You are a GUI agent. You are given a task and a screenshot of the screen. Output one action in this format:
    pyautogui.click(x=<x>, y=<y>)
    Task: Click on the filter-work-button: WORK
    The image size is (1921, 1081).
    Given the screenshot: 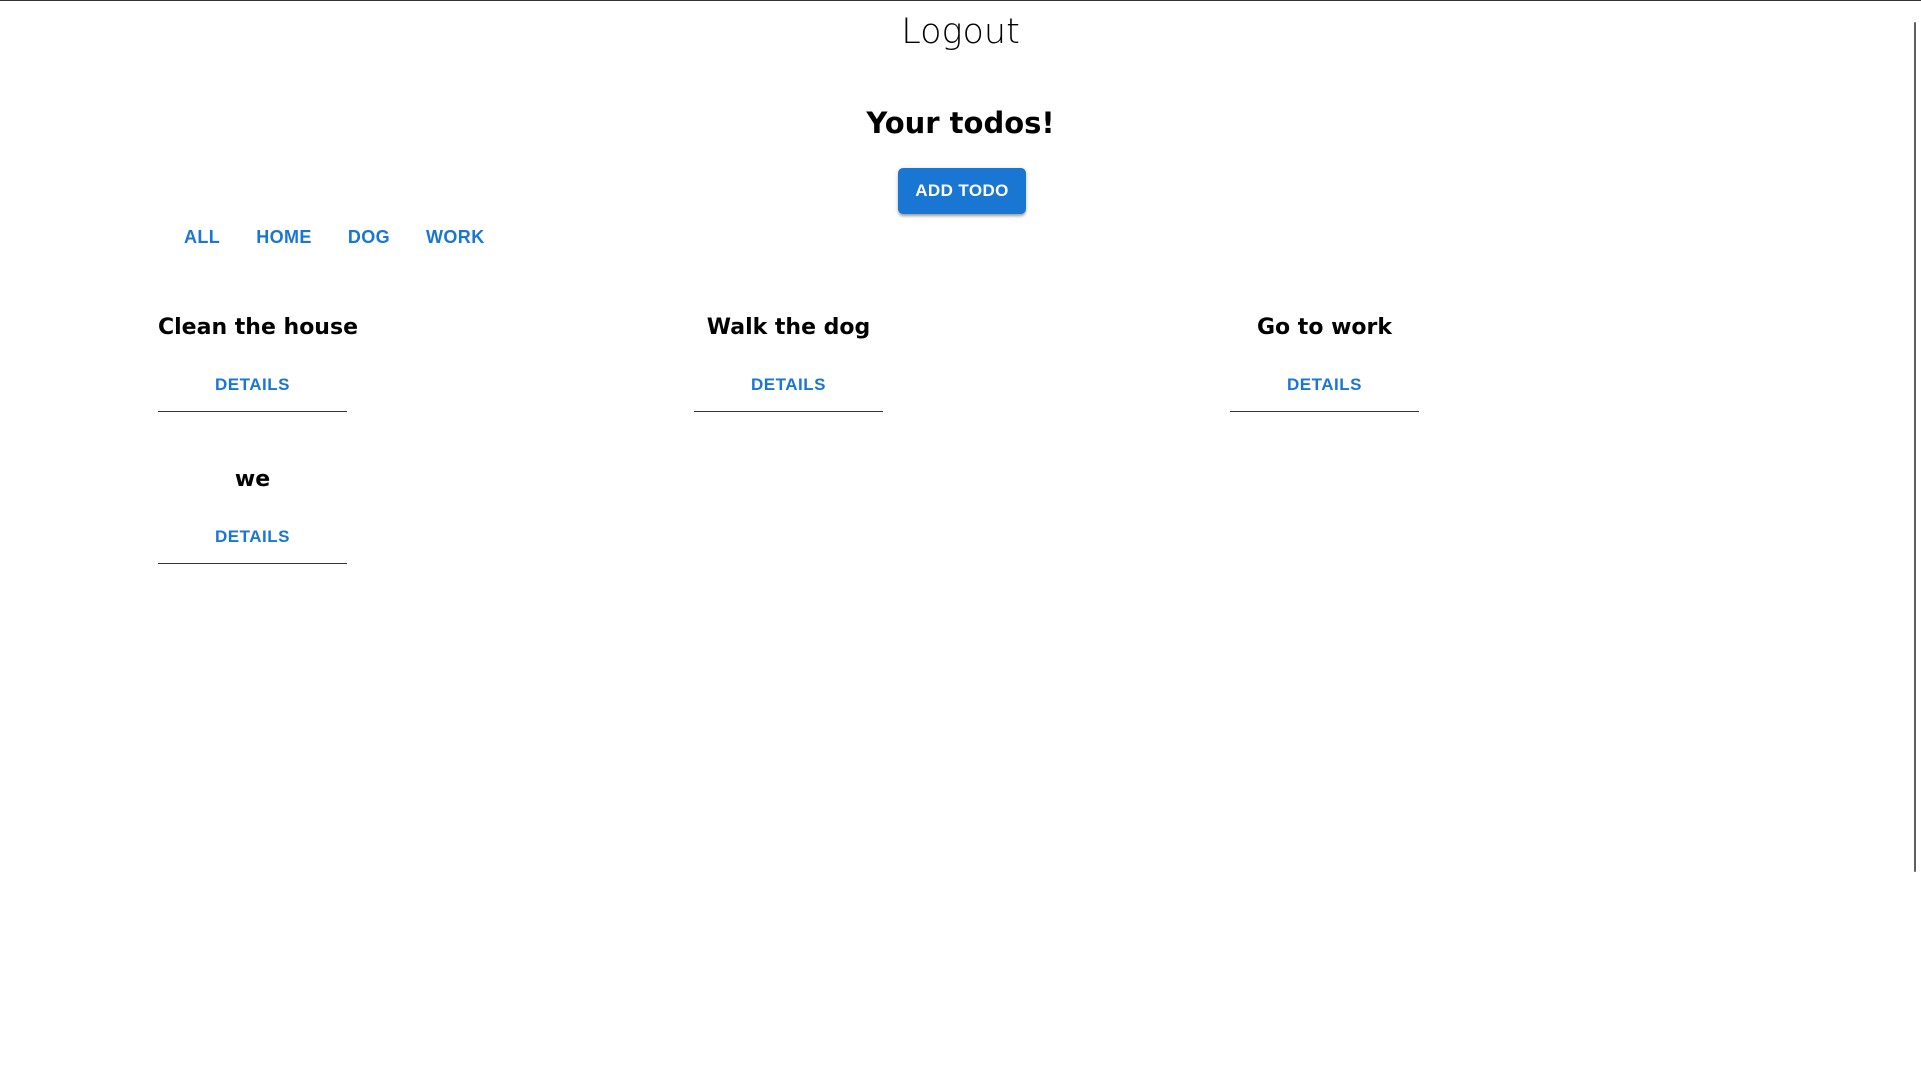 What is the action you would take?
    pyautogui.click(x=455, y=237)
    